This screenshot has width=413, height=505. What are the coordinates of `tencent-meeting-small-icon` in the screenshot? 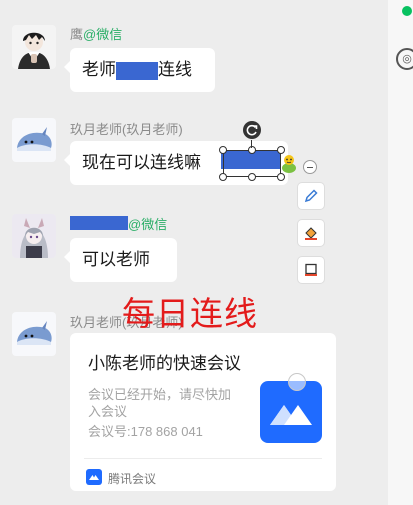 It's located at (94, 477).